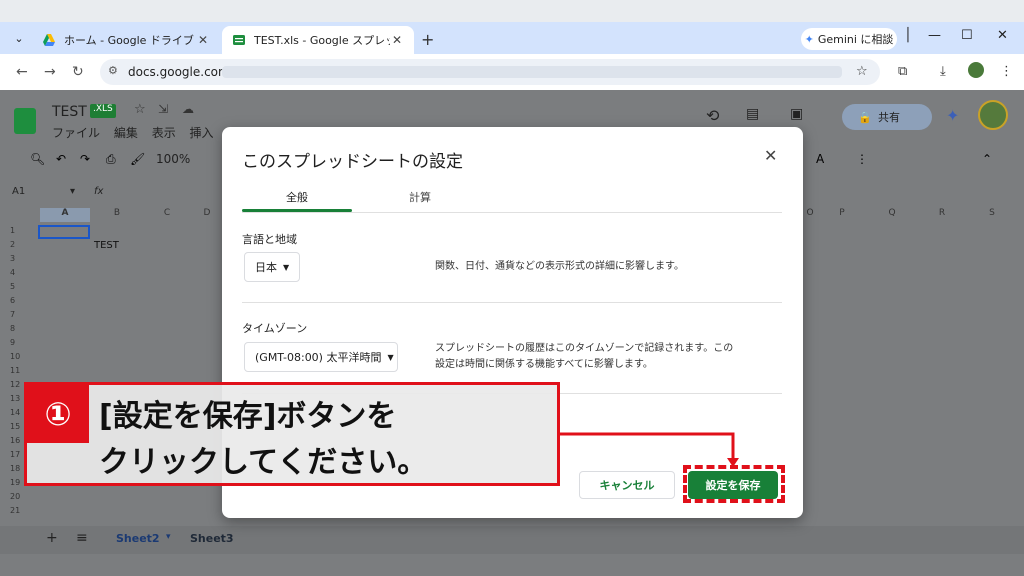 This screenshot has height=576, width=1024. What do you see at coordinates (138, 538) in the screenshot?
I see `sheet-tab-sheet2: Sheet2` at bounding box center [138, 538].